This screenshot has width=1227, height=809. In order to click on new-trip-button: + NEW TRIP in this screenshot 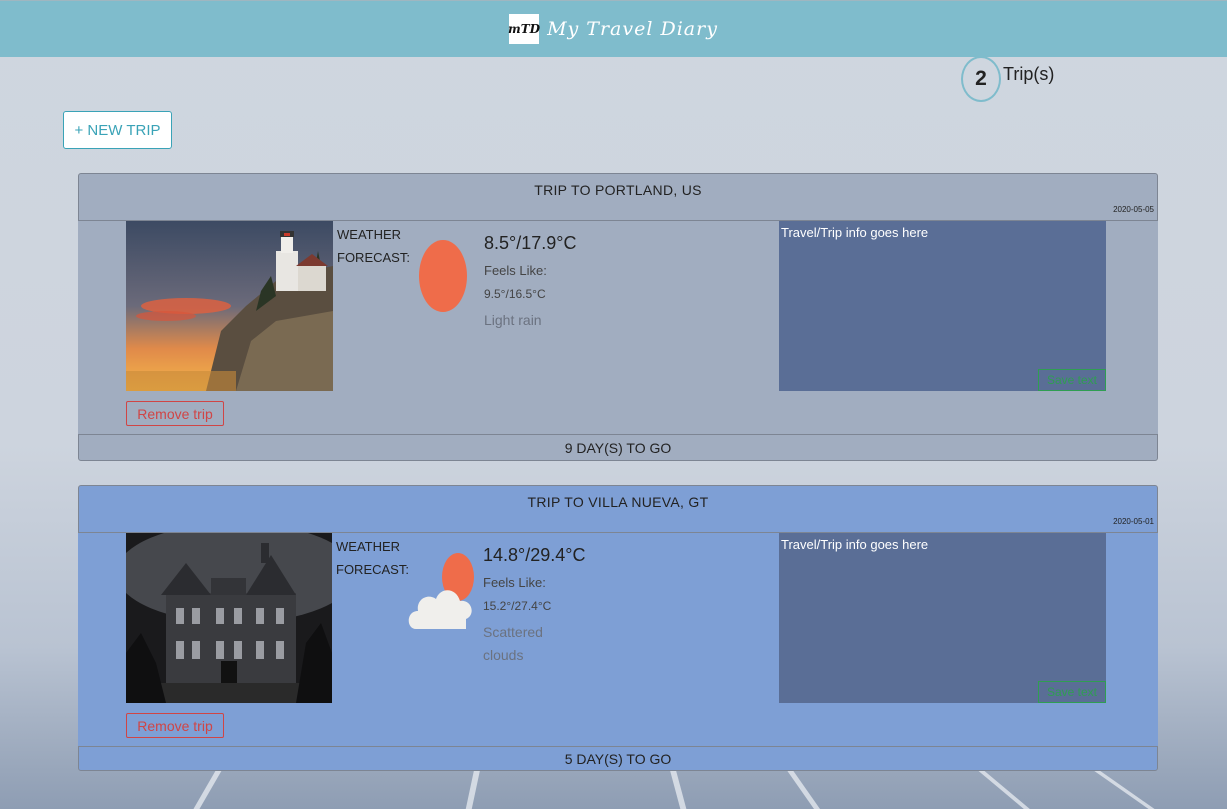, I will do `click(117, 130)`.